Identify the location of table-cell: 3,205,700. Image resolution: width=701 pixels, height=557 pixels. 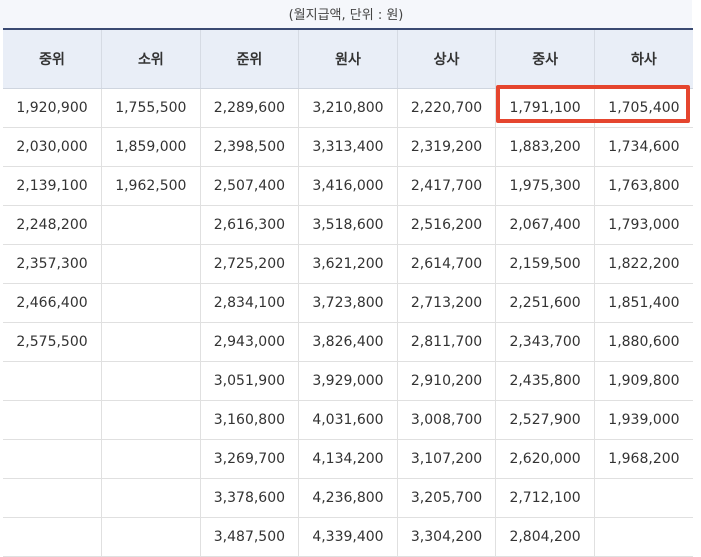
(447, 498).